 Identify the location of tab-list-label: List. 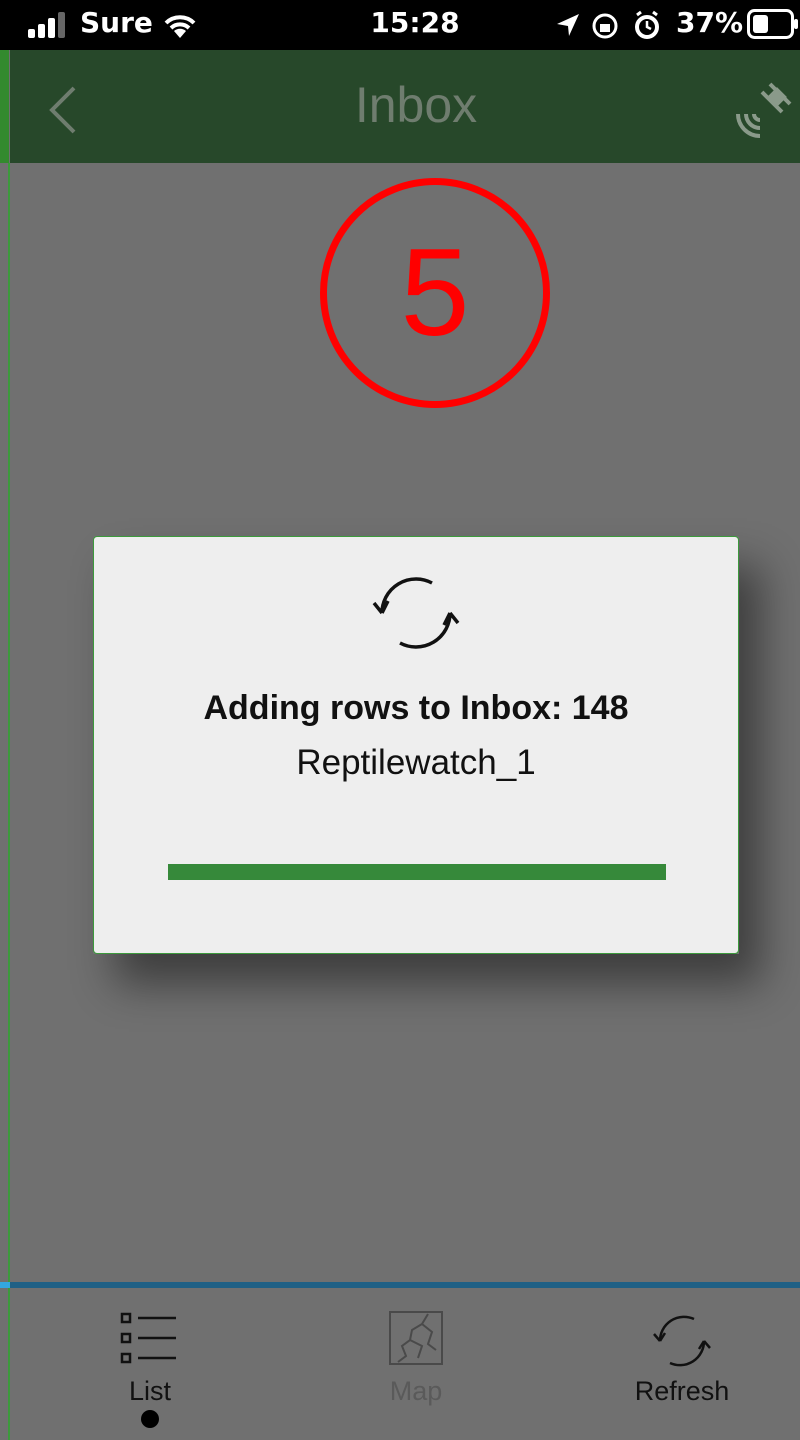
(150, 1391).